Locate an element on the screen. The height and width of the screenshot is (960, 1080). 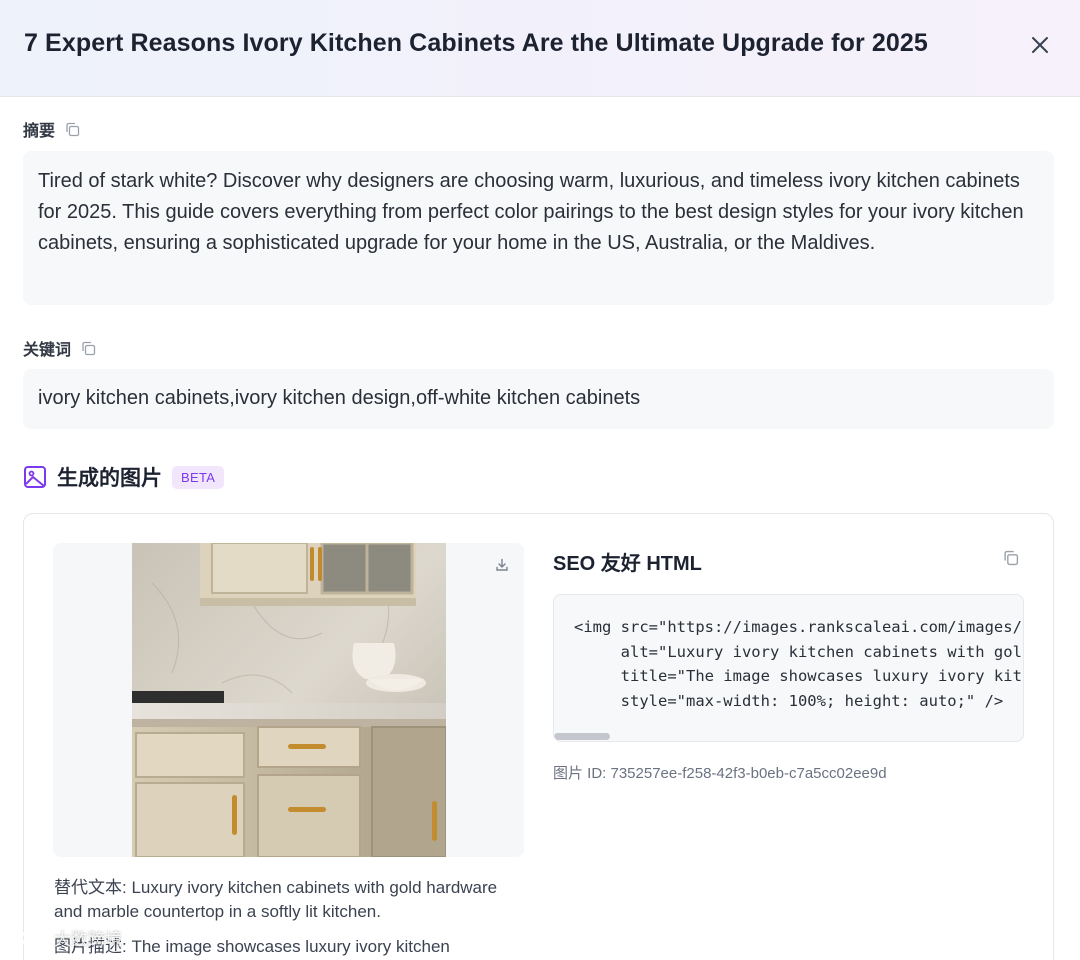
image-preview-area is located at coordinates (288, 700).